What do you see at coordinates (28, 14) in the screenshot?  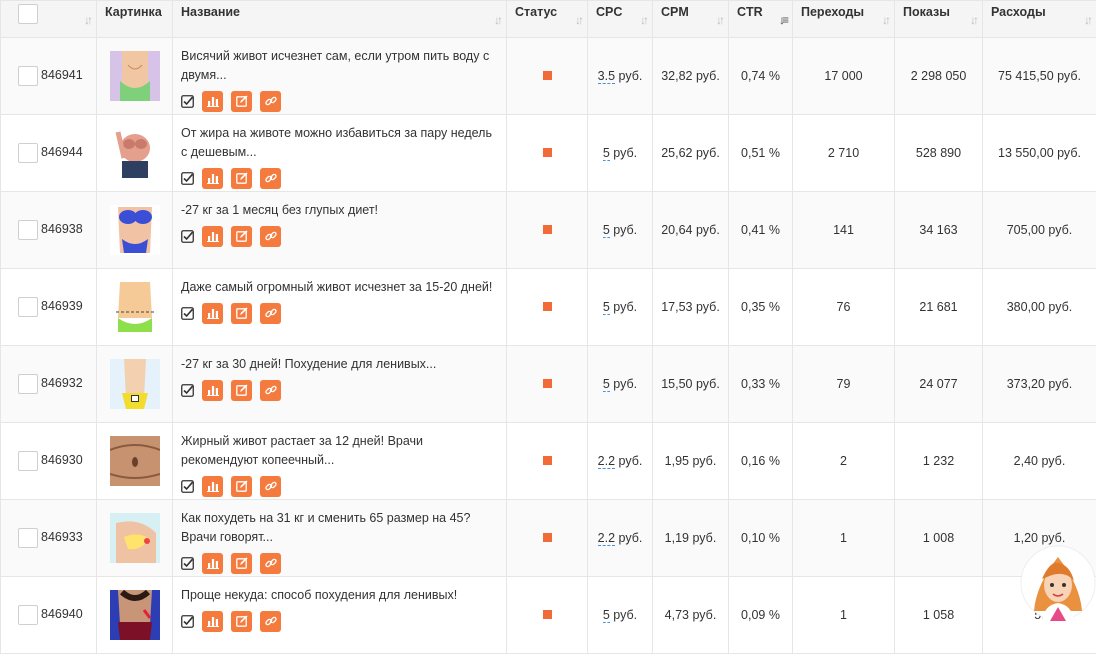 I see `select-all-checkbox` at bounding box center [28, 14].